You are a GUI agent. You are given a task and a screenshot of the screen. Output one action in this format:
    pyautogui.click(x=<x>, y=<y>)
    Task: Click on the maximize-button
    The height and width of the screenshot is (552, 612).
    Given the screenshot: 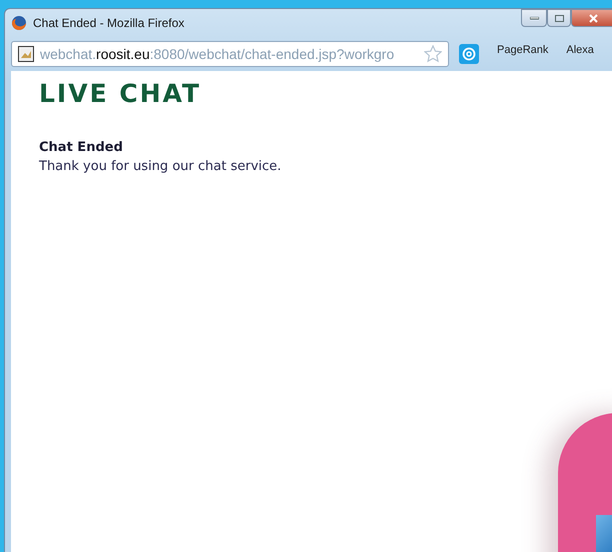 What is the action you would take?
    pyautogui.click(x=559, y=18)
    